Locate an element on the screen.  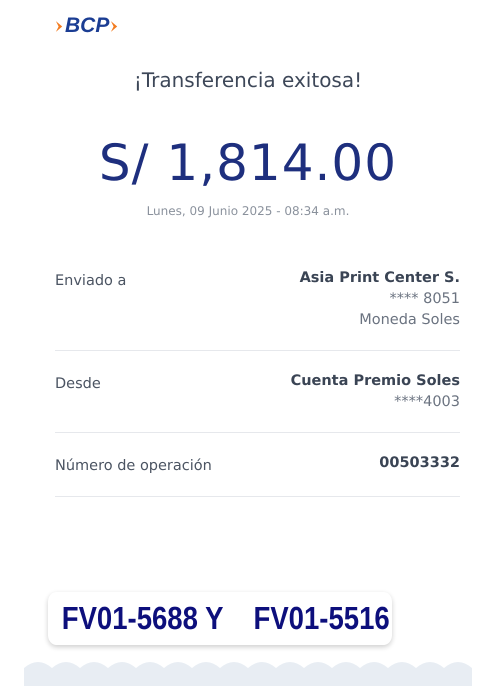
detail-value: ****4003 is located at coordinates (427, 402).